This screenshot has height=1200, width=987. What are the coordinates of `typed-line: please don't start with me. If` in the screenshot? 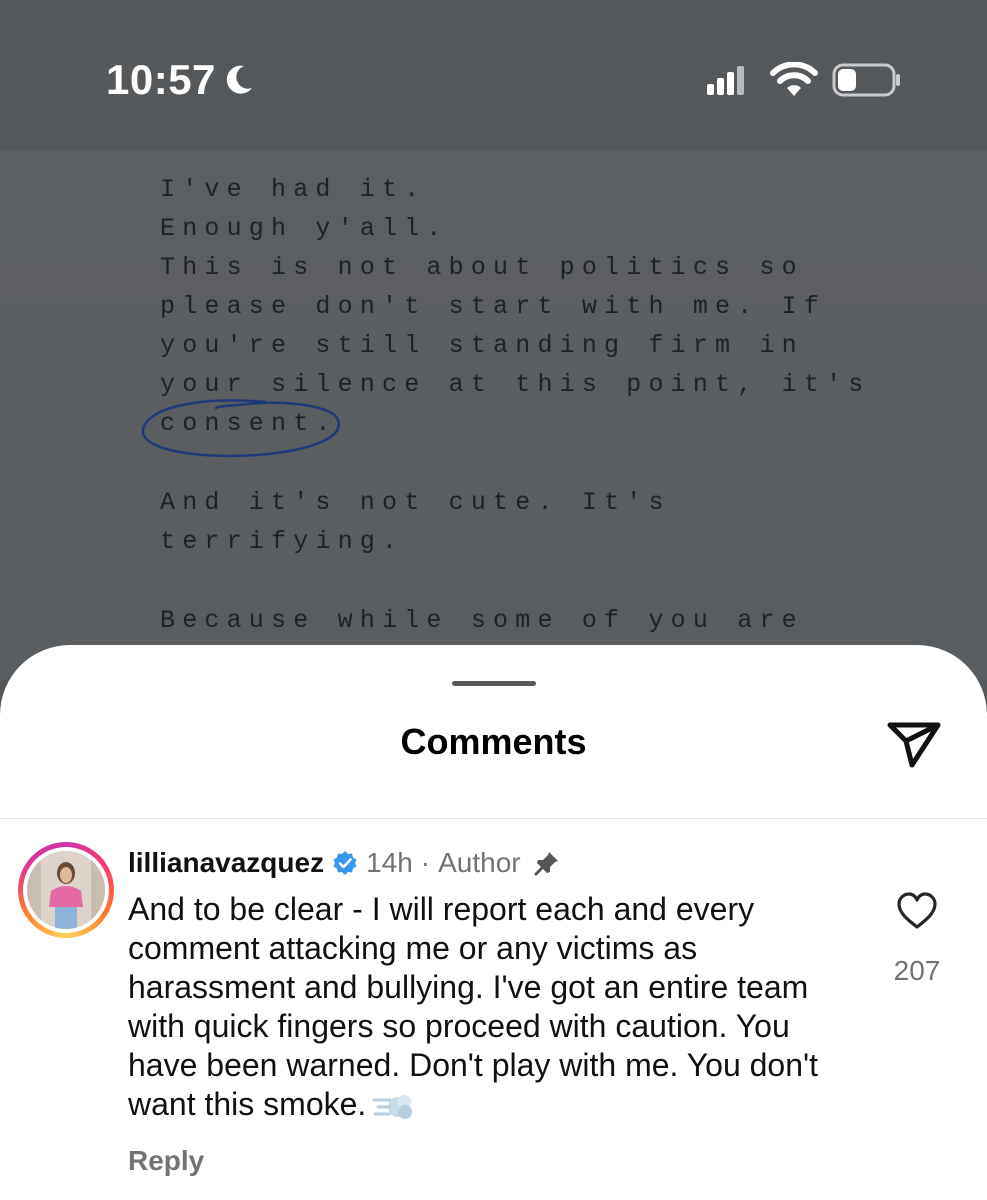 It's located at (493, 306).